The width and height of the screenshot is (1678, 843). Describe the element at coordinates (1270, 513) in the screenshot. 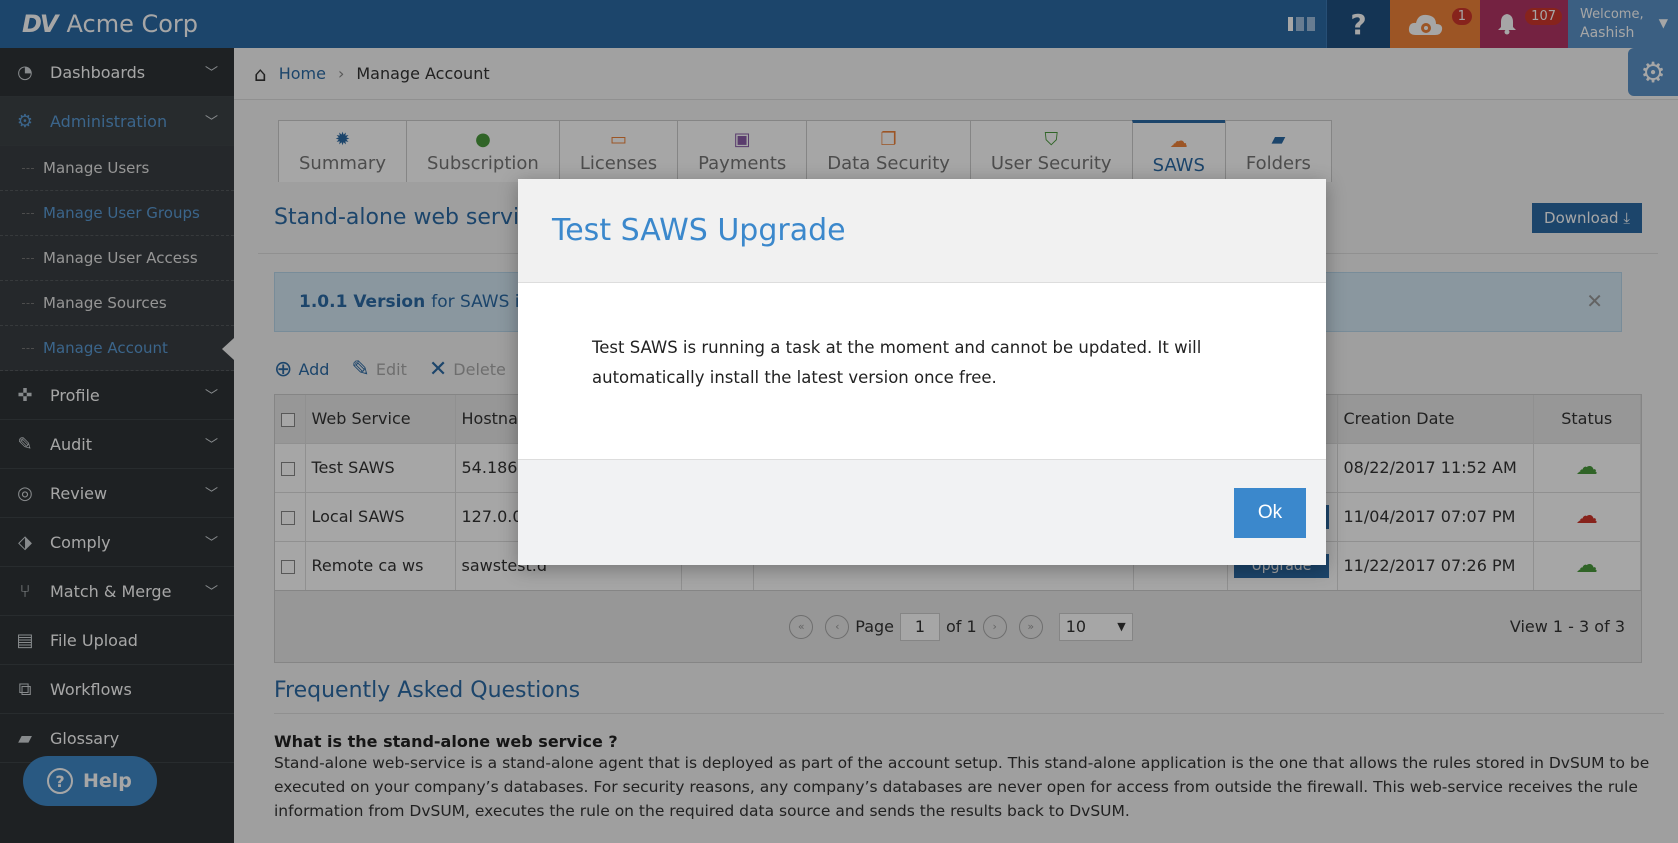

I see `ok-button: Ok` at that location.